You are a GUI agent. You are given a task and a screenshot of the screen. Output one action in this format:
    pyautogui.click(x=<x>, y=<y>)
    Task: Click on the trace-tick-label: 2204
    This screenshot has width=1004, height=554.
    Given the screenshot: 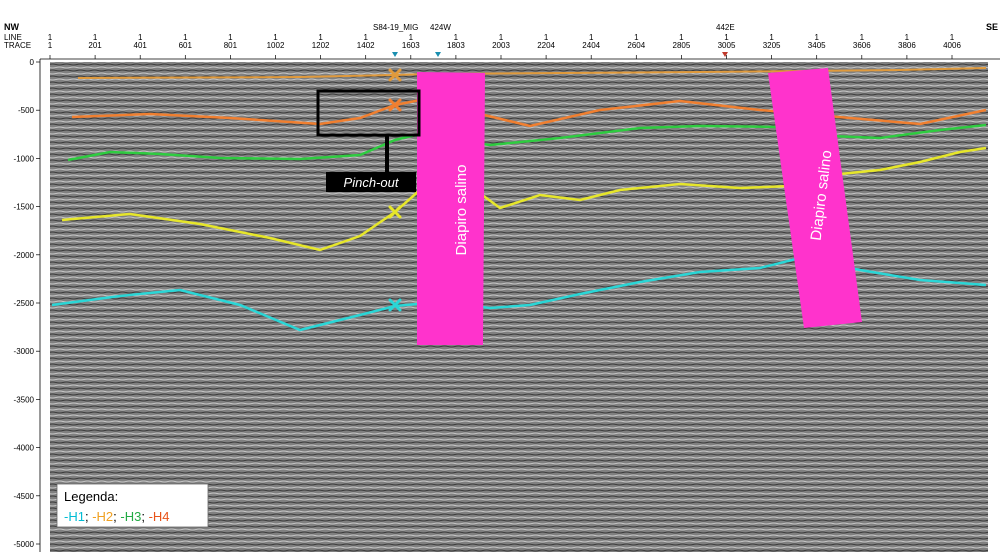 What is the action you would take?
    pyautogui.click(x=546, y=45)
    